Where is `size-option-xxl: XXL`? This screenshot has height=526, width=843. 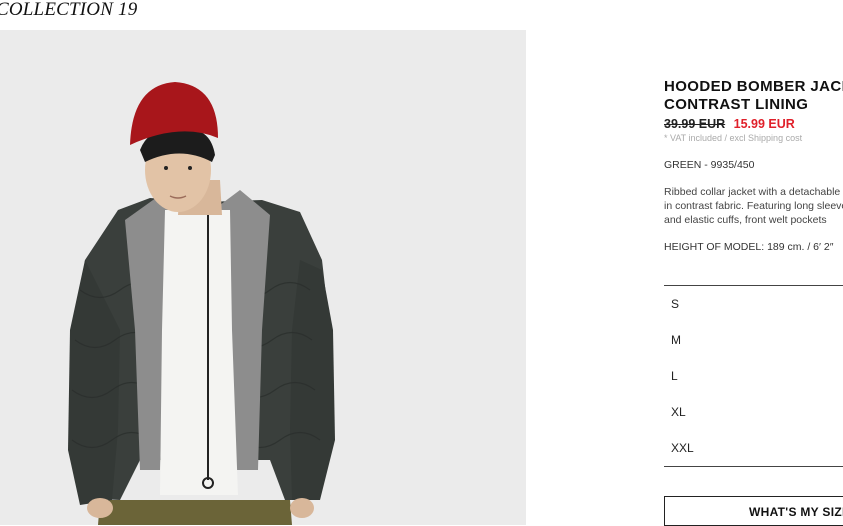
size-option-xxl: XXL is located at coordinates (753, 448).